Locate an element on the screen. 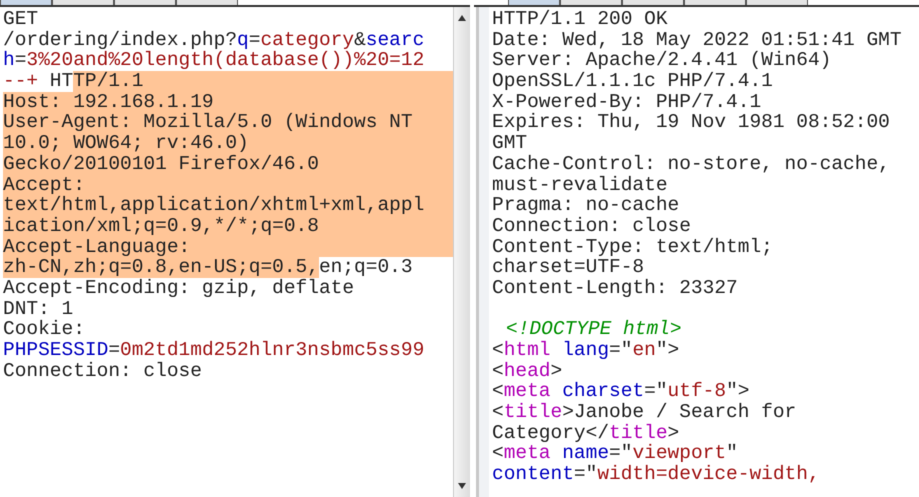  code-line: Date: Wed, 18 May 2022 01:51:41 GMT is located at coordinates (697, 40).